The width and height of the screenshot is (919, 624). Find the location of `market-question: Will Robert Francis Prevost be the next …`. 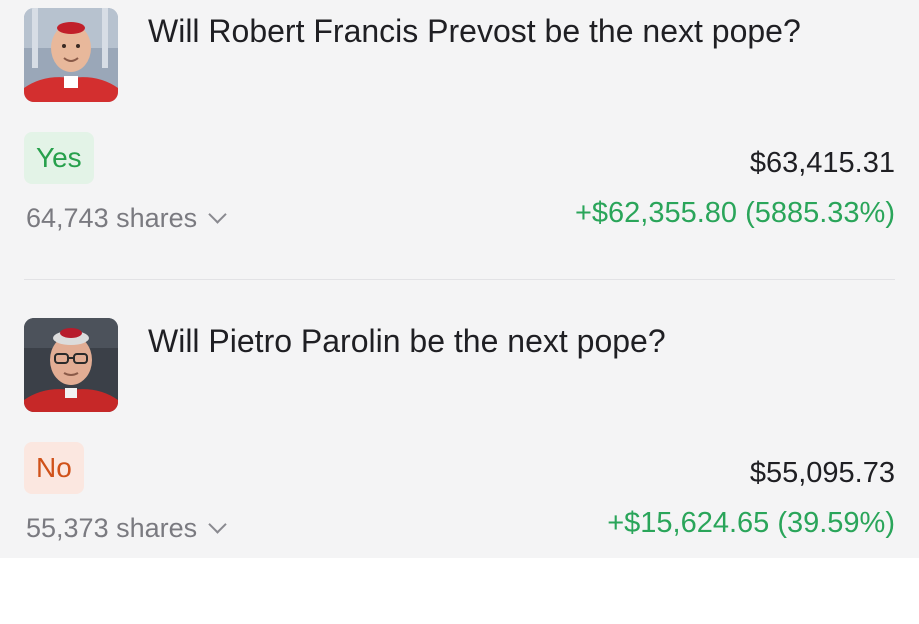

market-question: Will Robert Francis Prevost be the next … is located at coordinates (498, 31).